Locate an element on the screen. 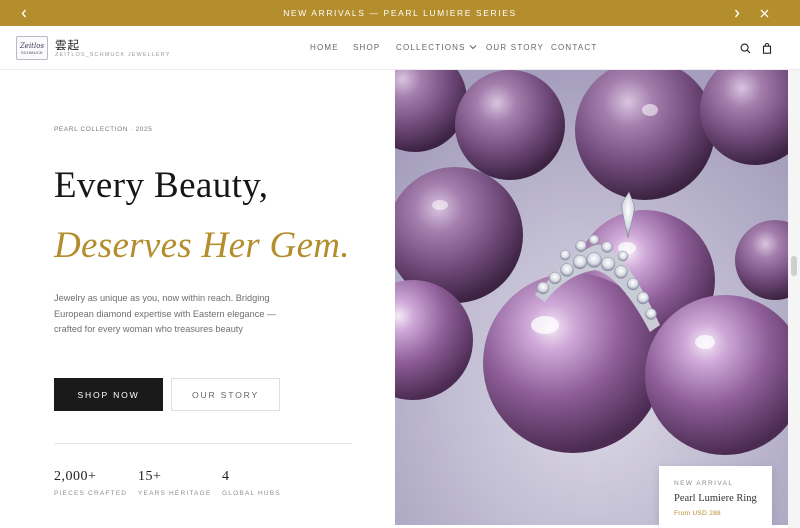  nav-collections: COLLECTIONS is located at coordinates (436, 48).